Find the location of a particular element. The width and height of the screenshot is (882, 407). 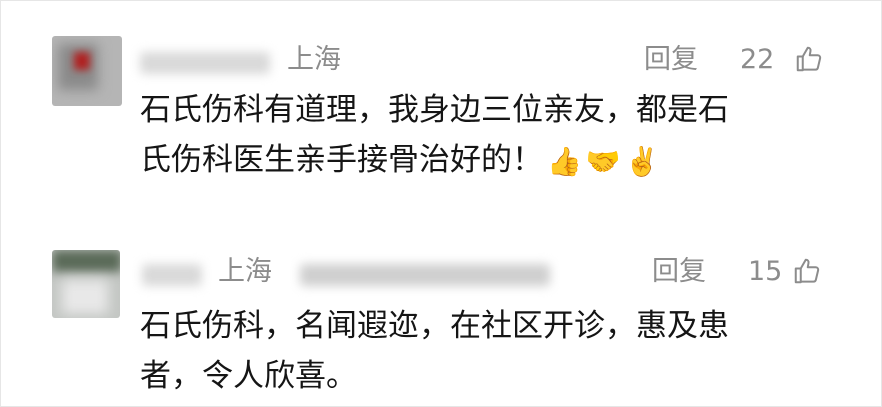

thumbs-up-emoji-icon: 👍 is located at coordinates (564, 161).